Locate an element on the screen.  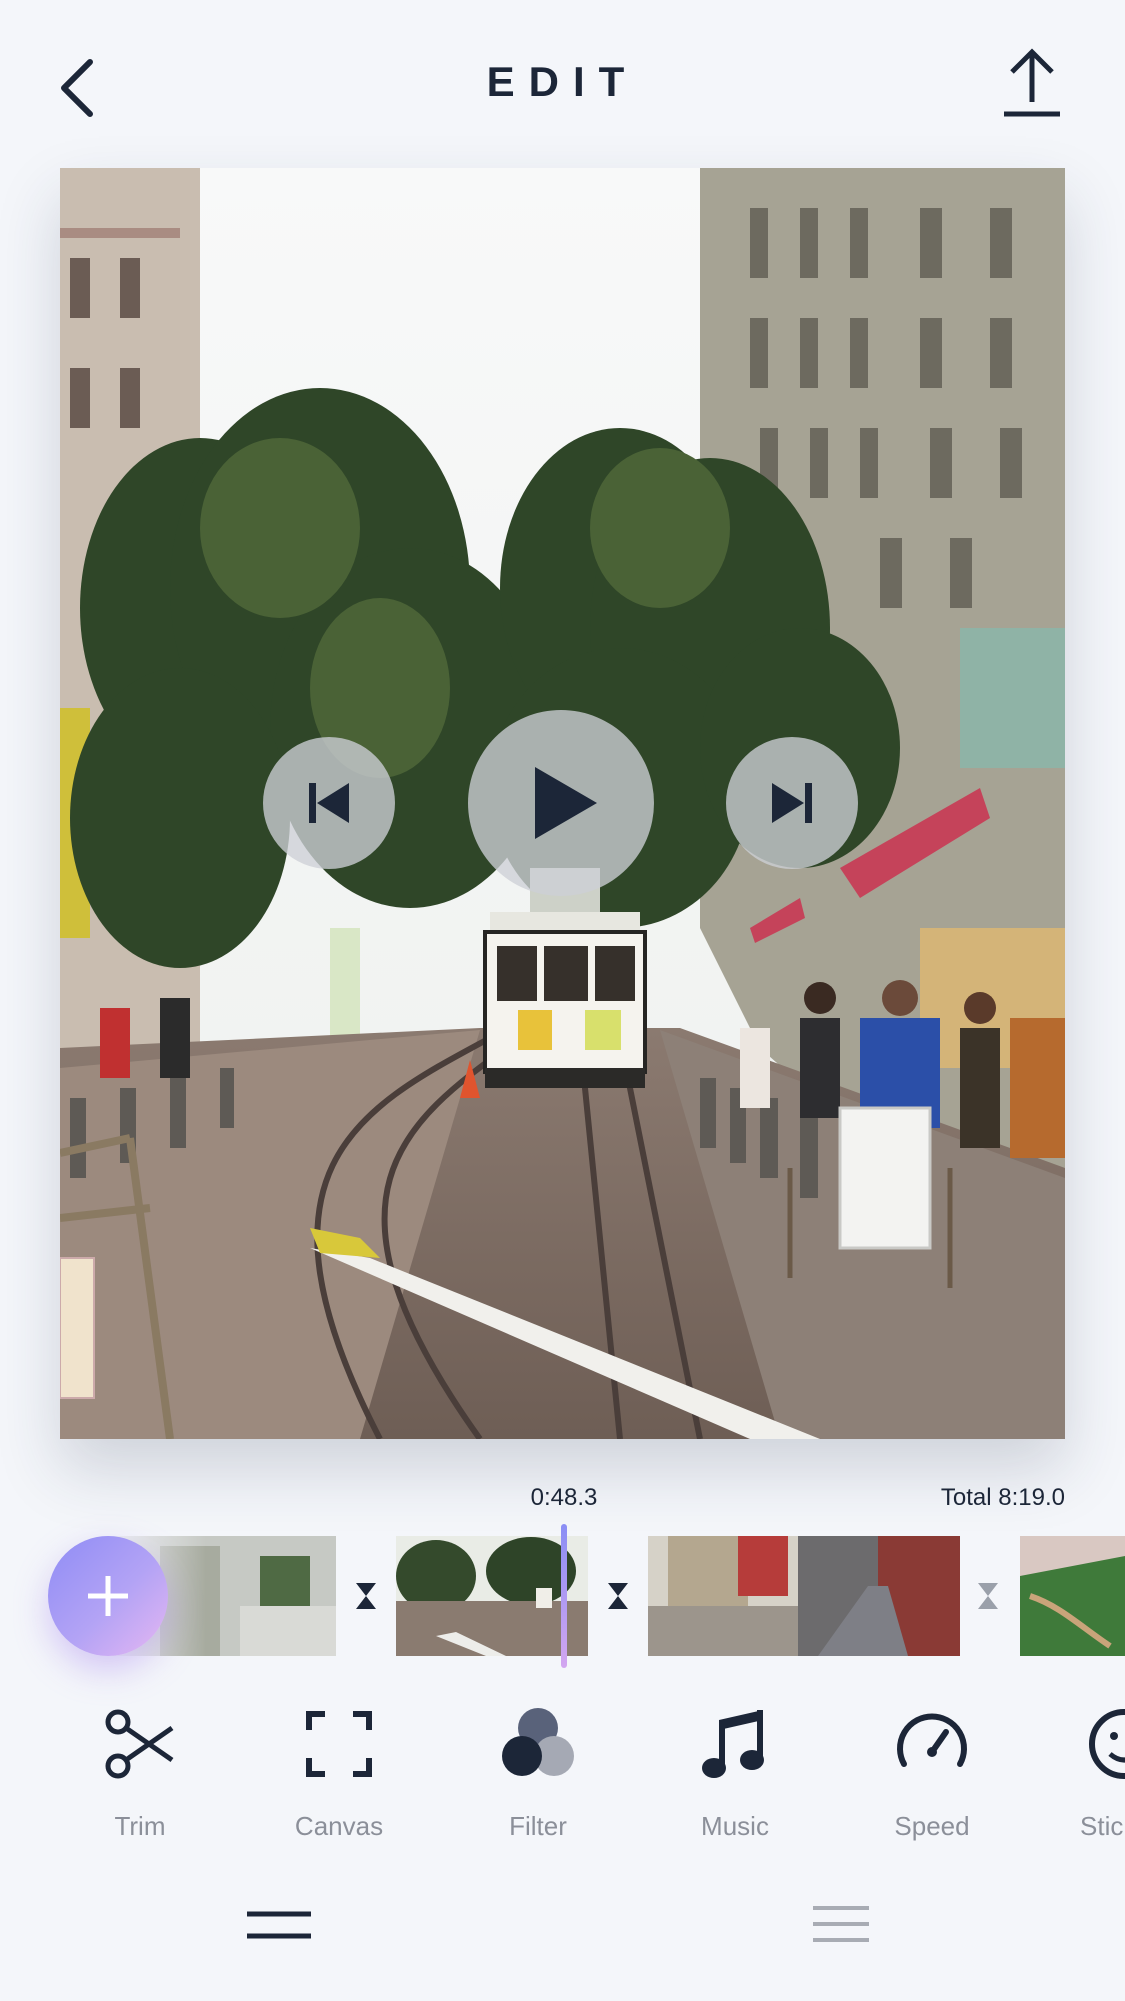
tab-edit is located at coordinates (279, 1925).